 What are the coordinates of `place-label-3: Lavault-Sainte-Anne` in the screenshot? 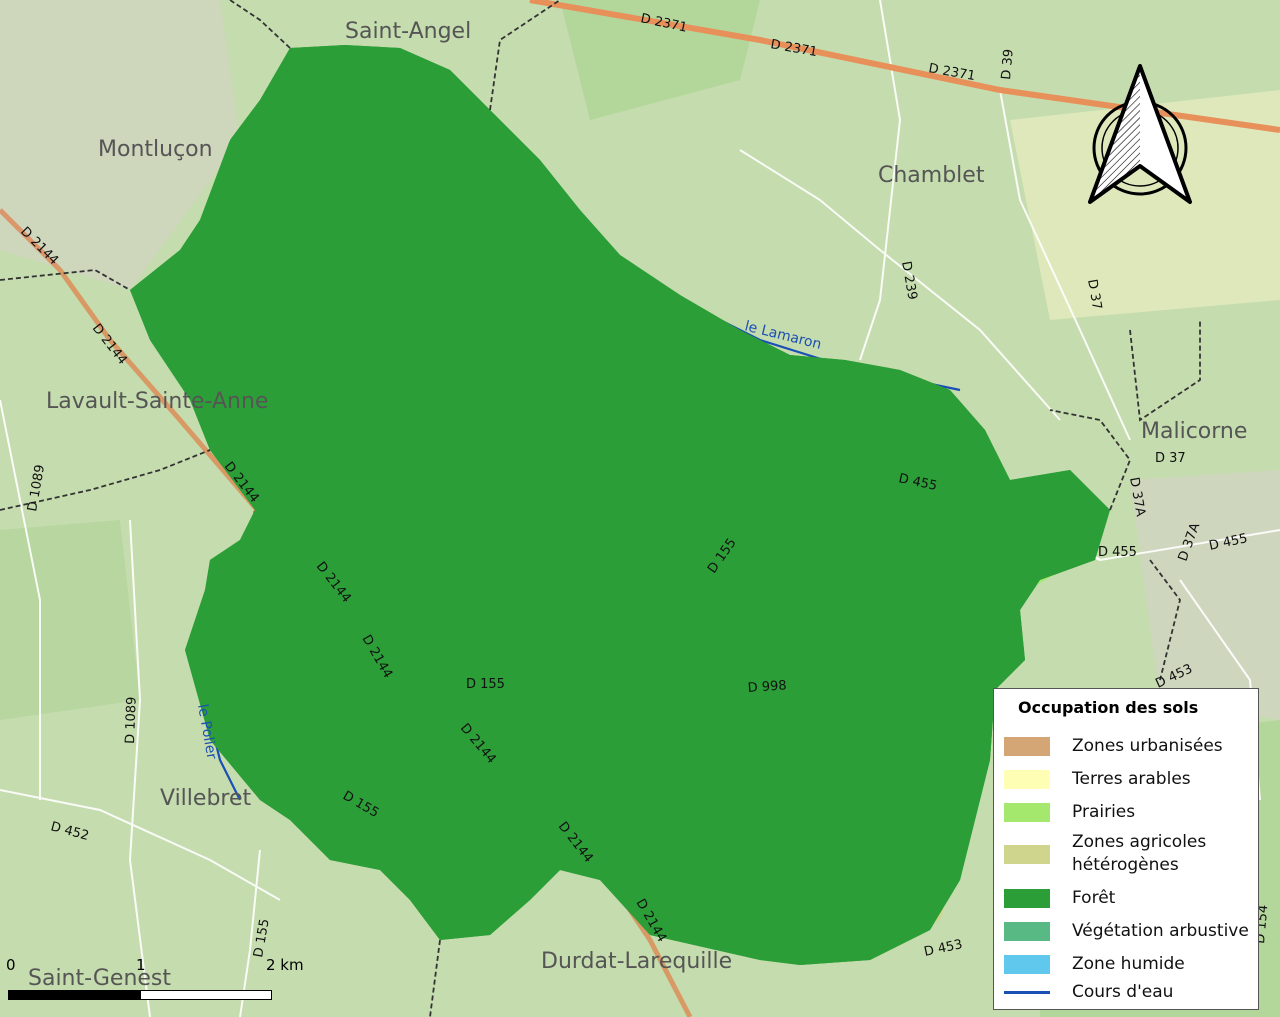 It's located at (157, 401).